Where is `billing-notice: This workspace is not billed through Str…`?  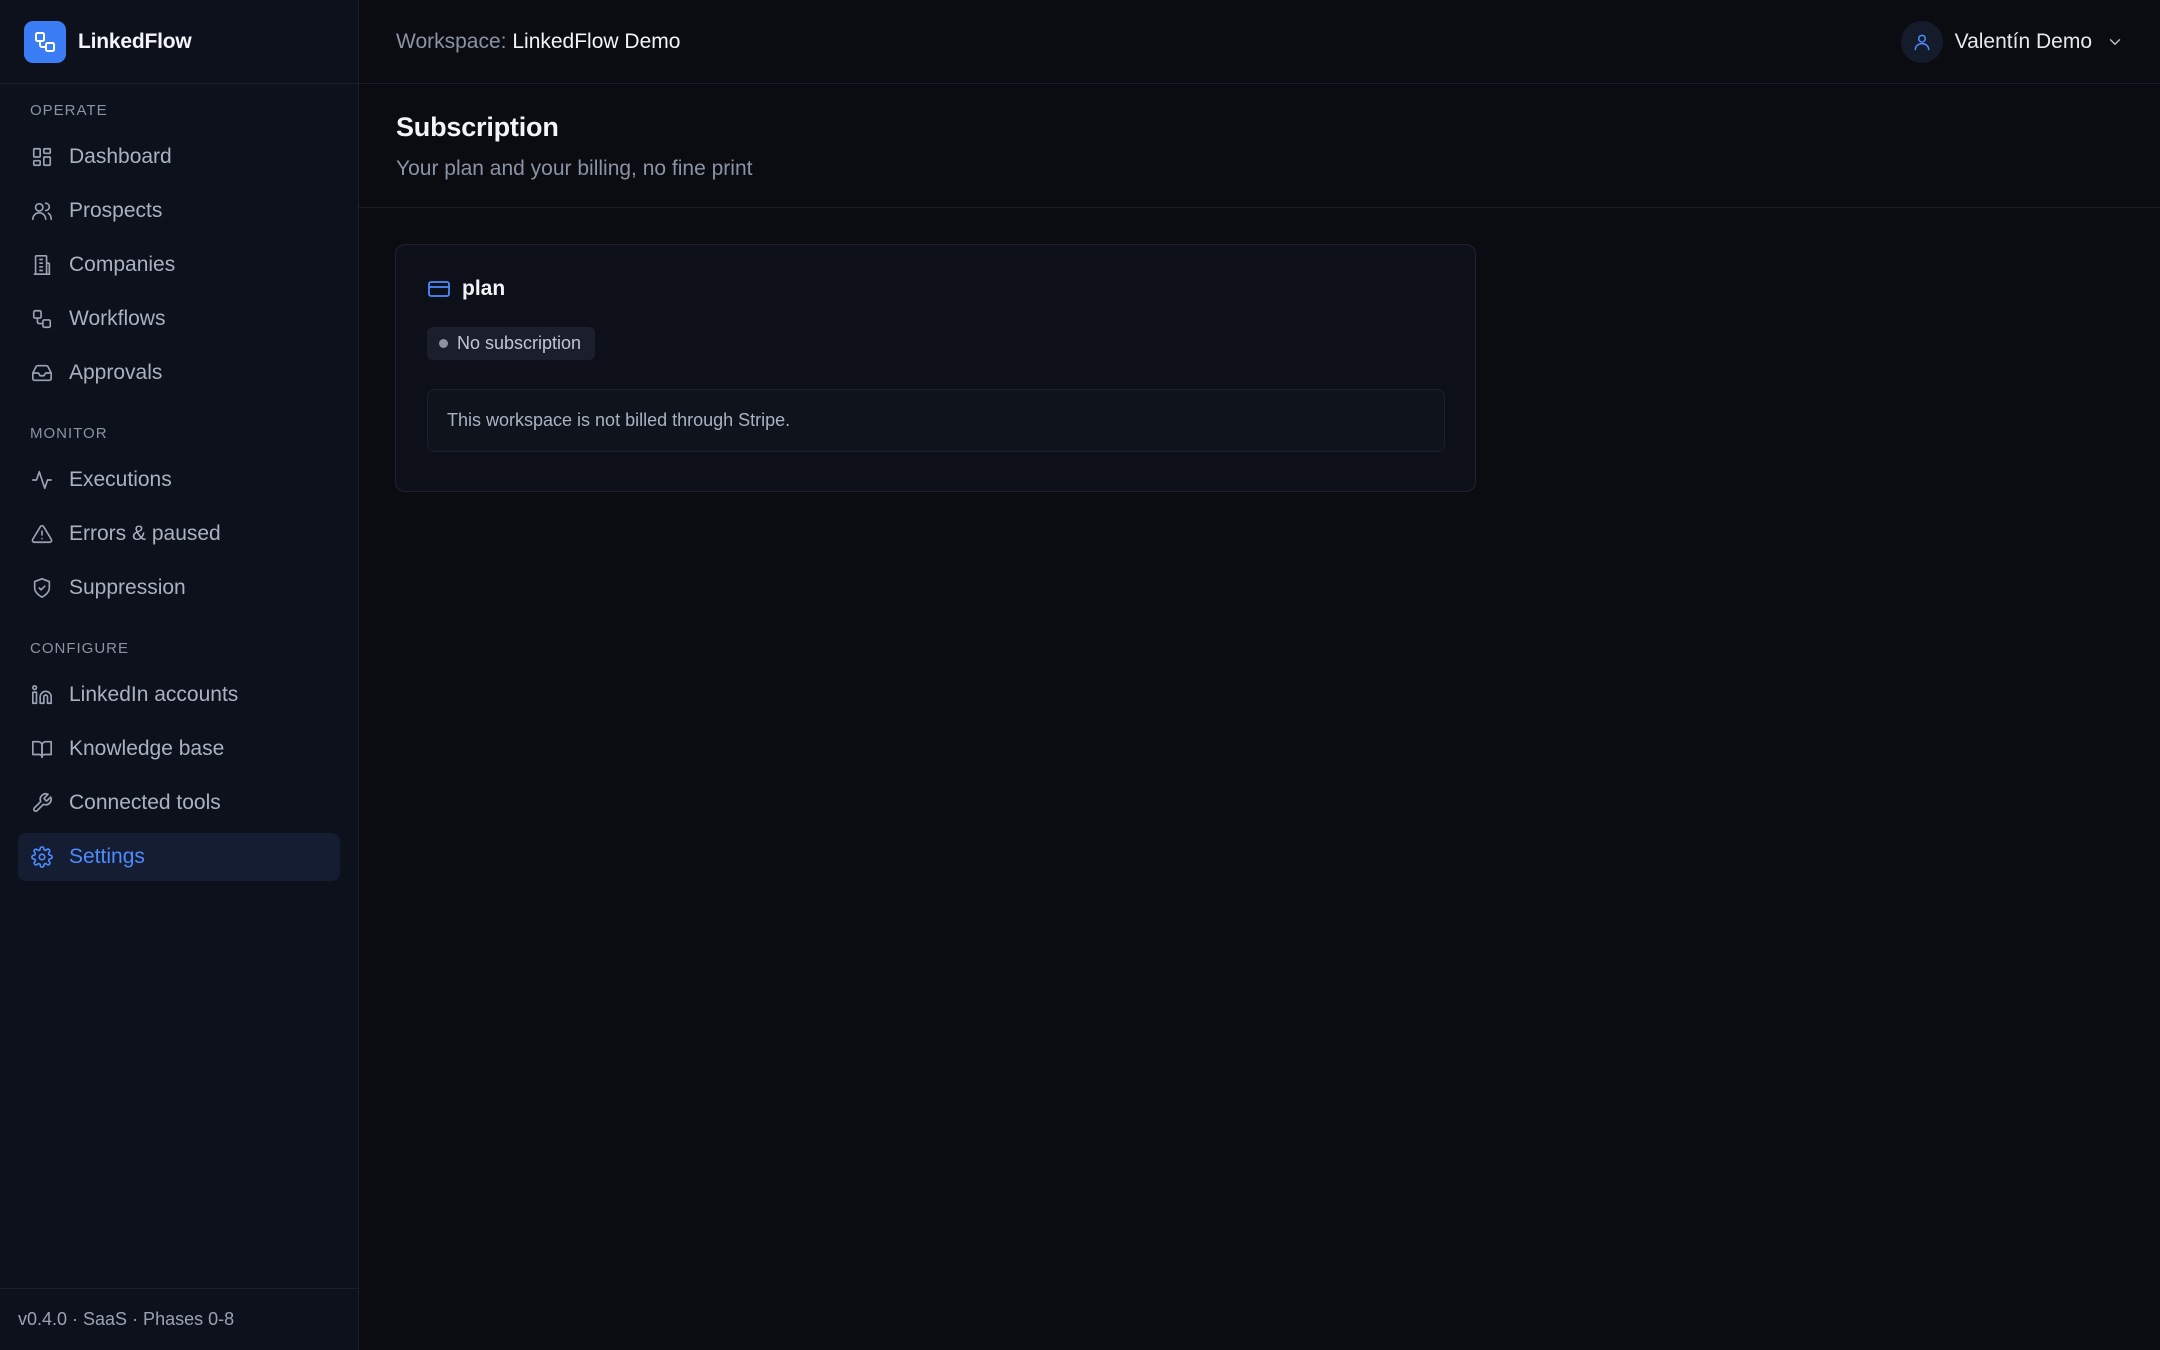
billing-notice: This workspace is not billed through Str… is located at coordinates (936, 420).